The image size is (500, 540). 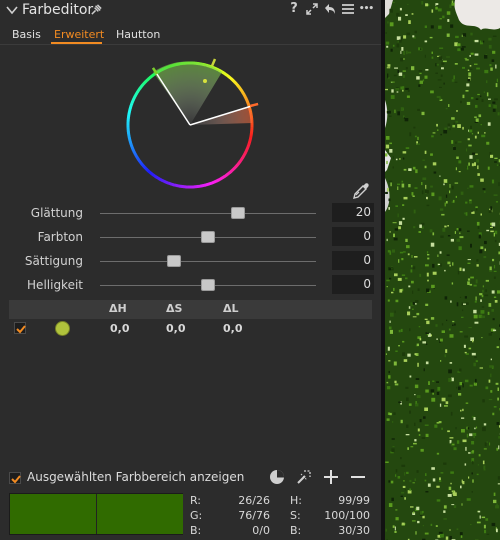 What do you see at coordinates (15, 478) in the screenshot?
I see `show-range-checkbox` at bounding box center [15, 478].